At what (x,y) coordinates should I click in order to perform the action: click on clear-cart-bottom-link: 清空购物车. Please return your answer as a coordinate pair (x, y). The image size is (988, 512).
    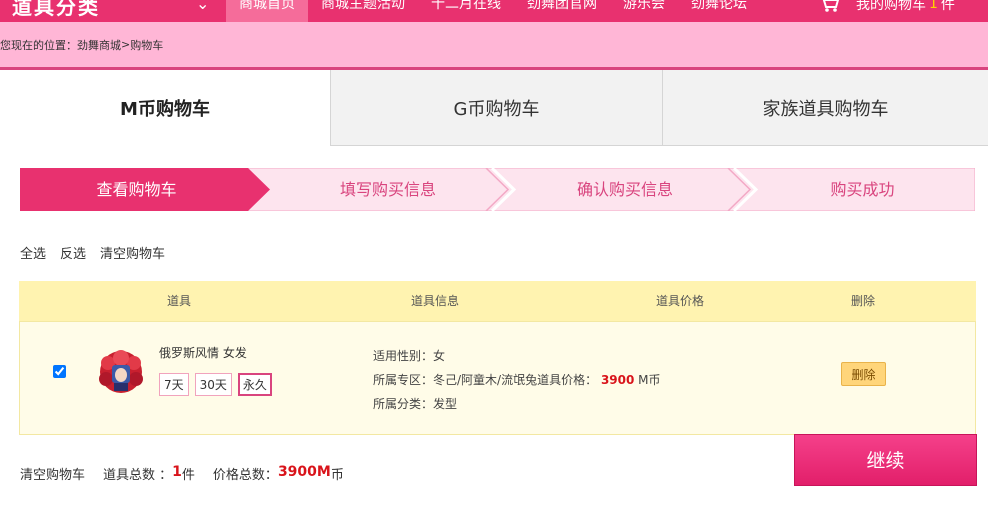
    Looking at the image, I should click on (52, 473).